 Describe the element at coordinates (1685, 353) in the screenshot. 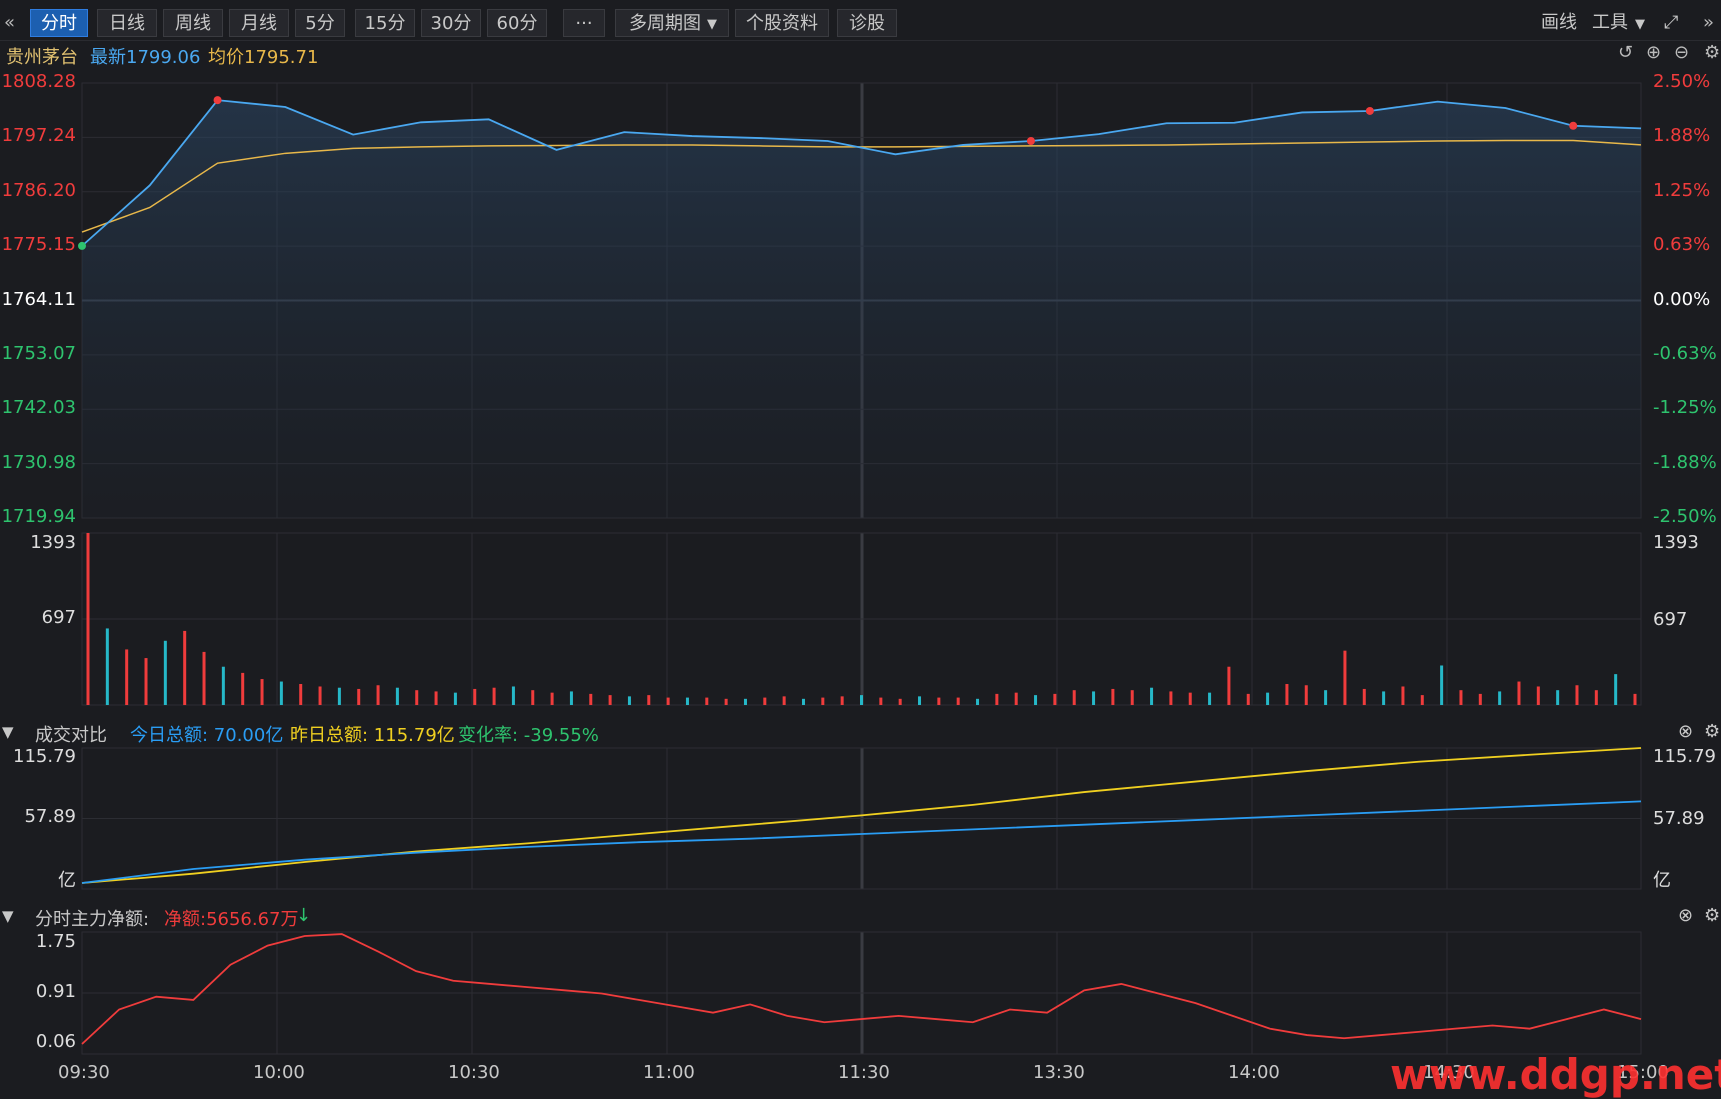

I see `price-tick-right: -0.63%` at that location.